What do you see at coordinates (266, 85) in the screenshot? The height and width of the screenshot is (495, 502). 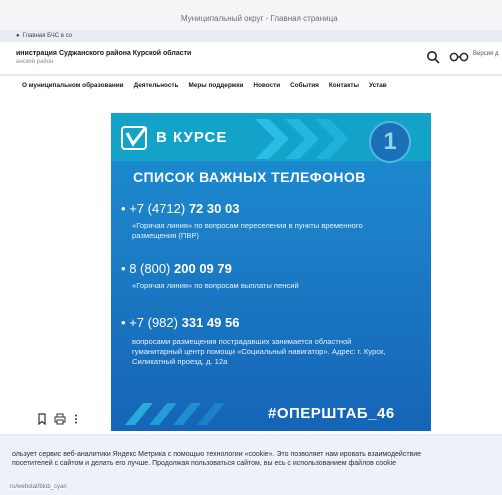 I see `nav-item-news: Новости` at bounding box center [266, 85].